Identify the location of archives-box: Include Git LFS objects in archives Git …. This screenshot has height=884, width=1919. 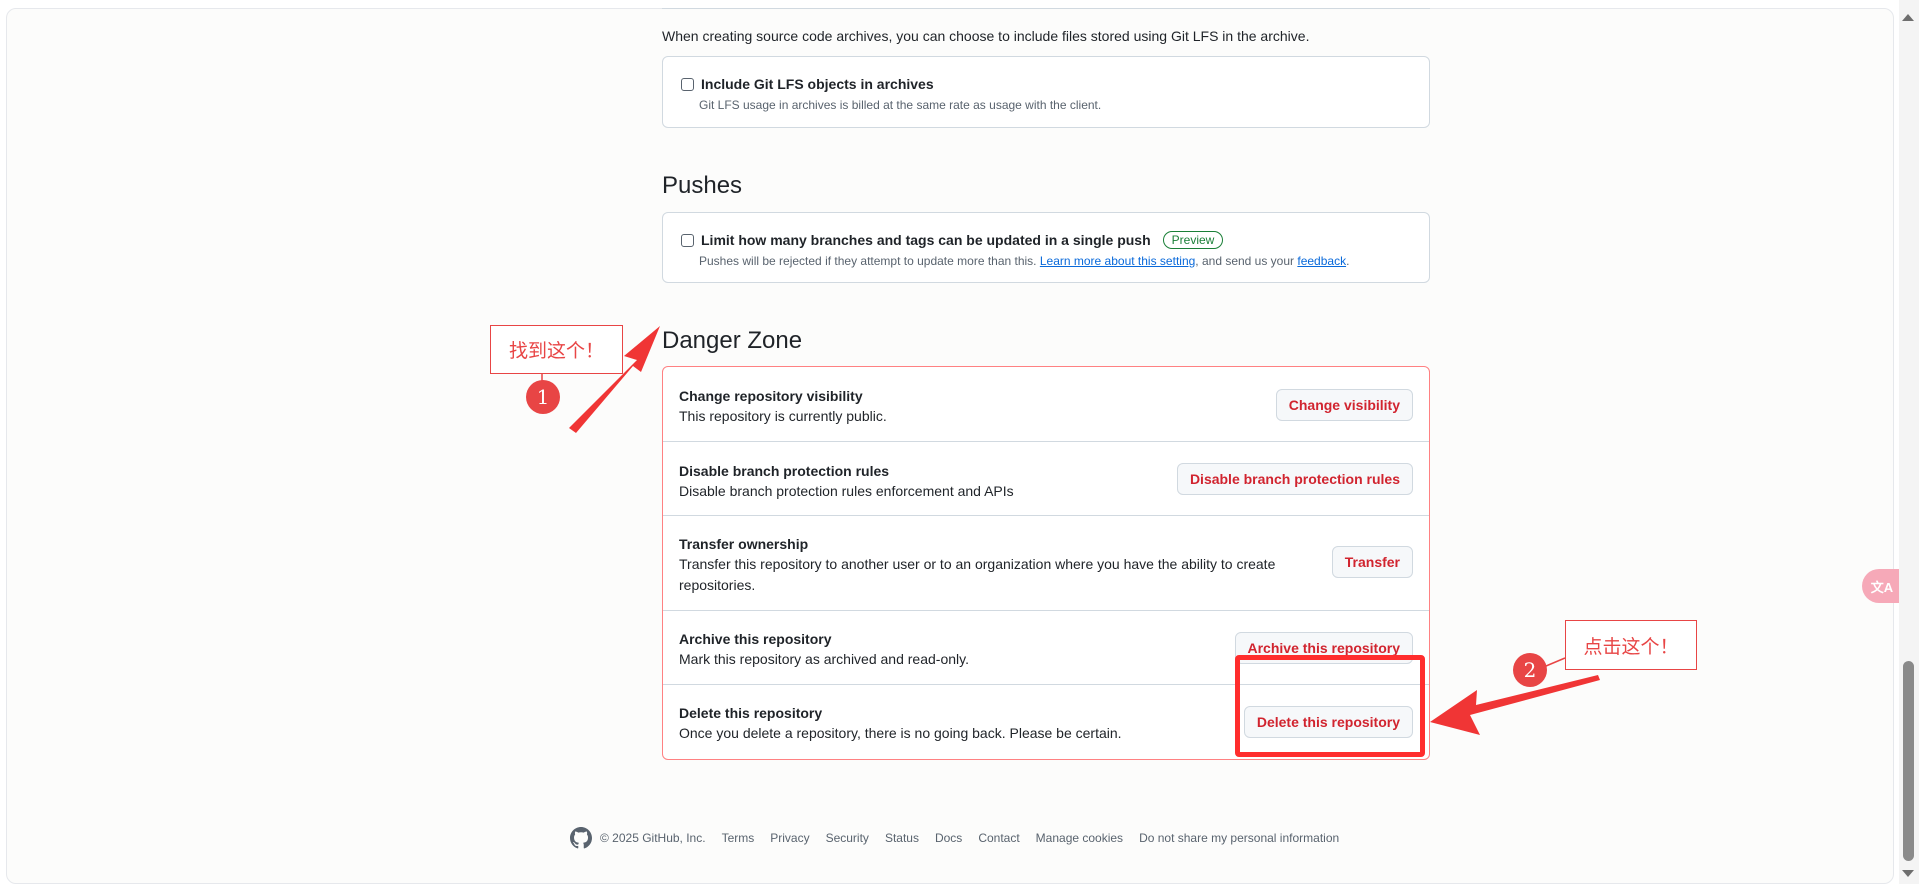
(1046, 92).